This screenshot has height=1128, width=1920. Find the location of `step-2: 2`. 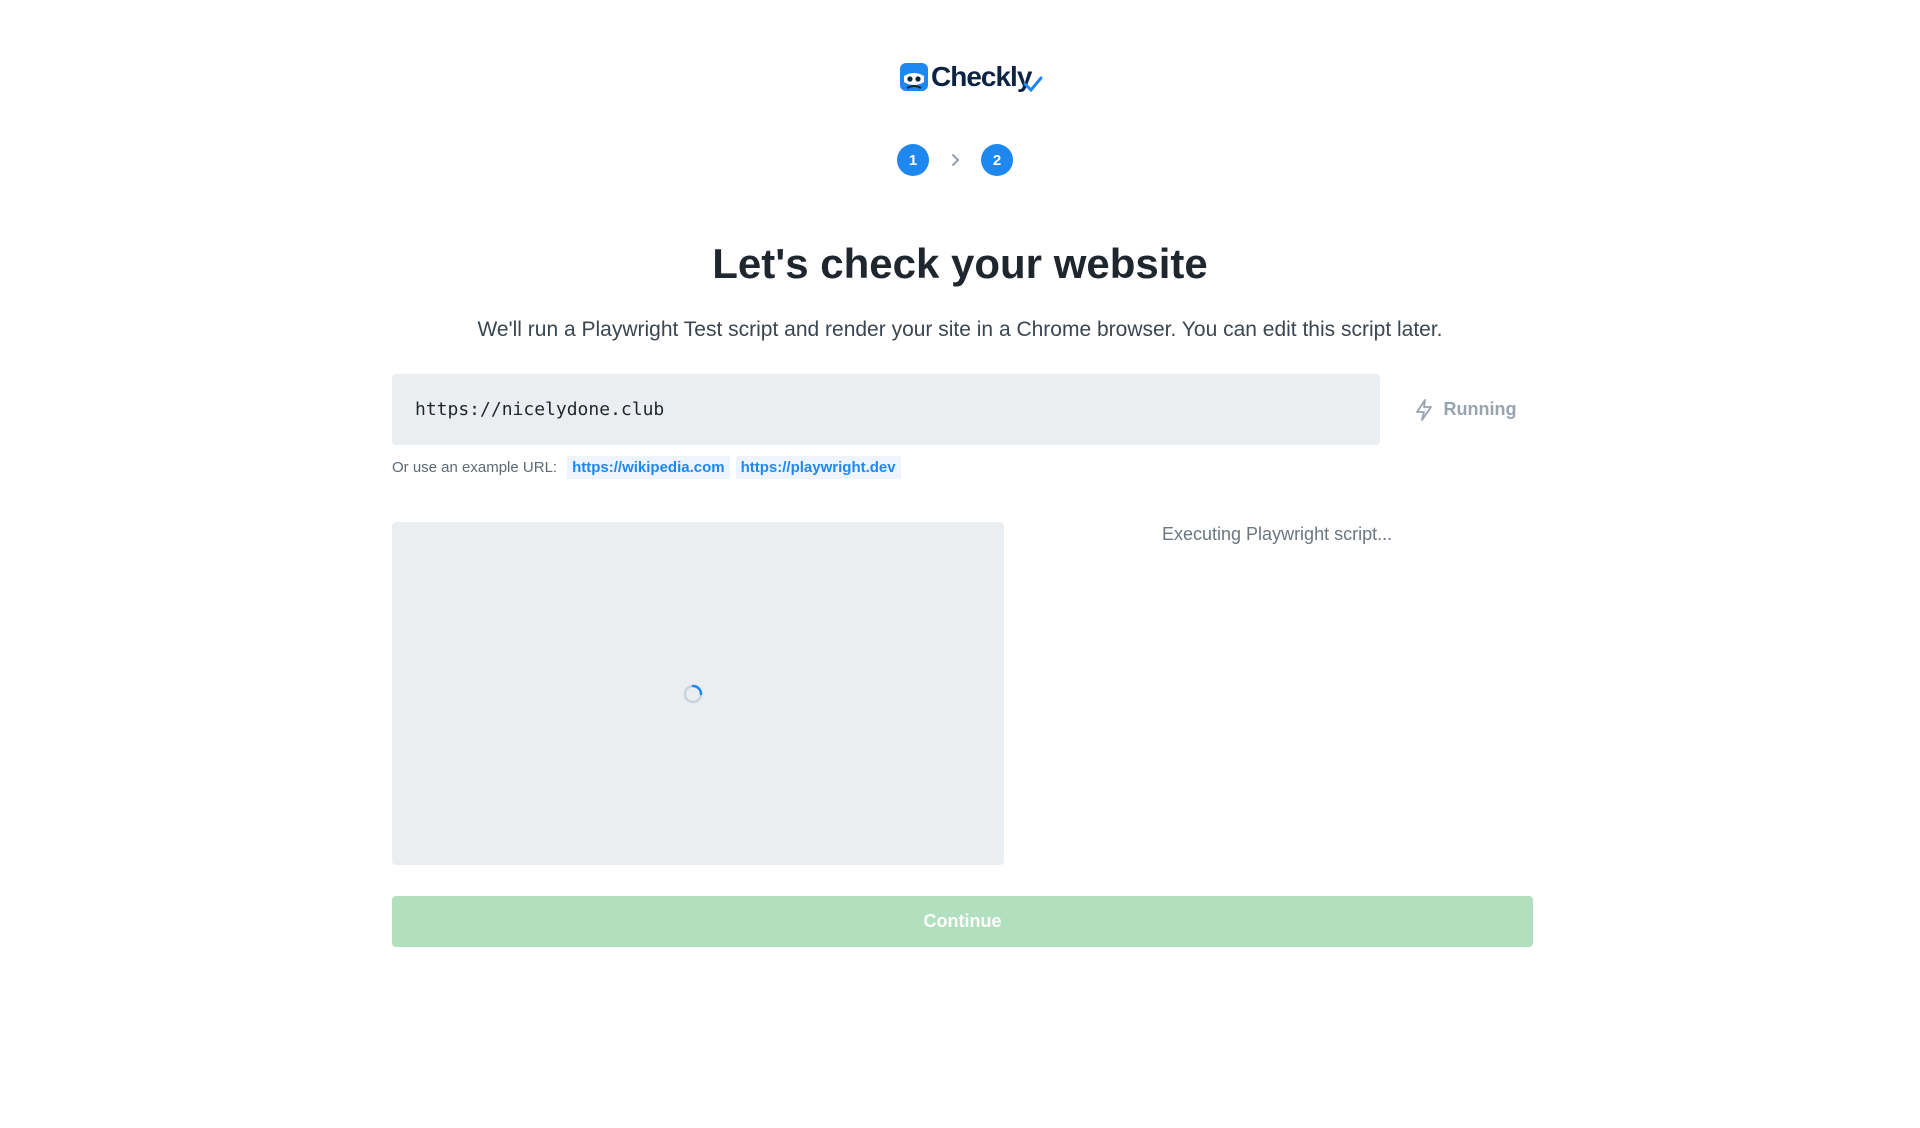

step-2: 2 is located at coordinates (997, 160).